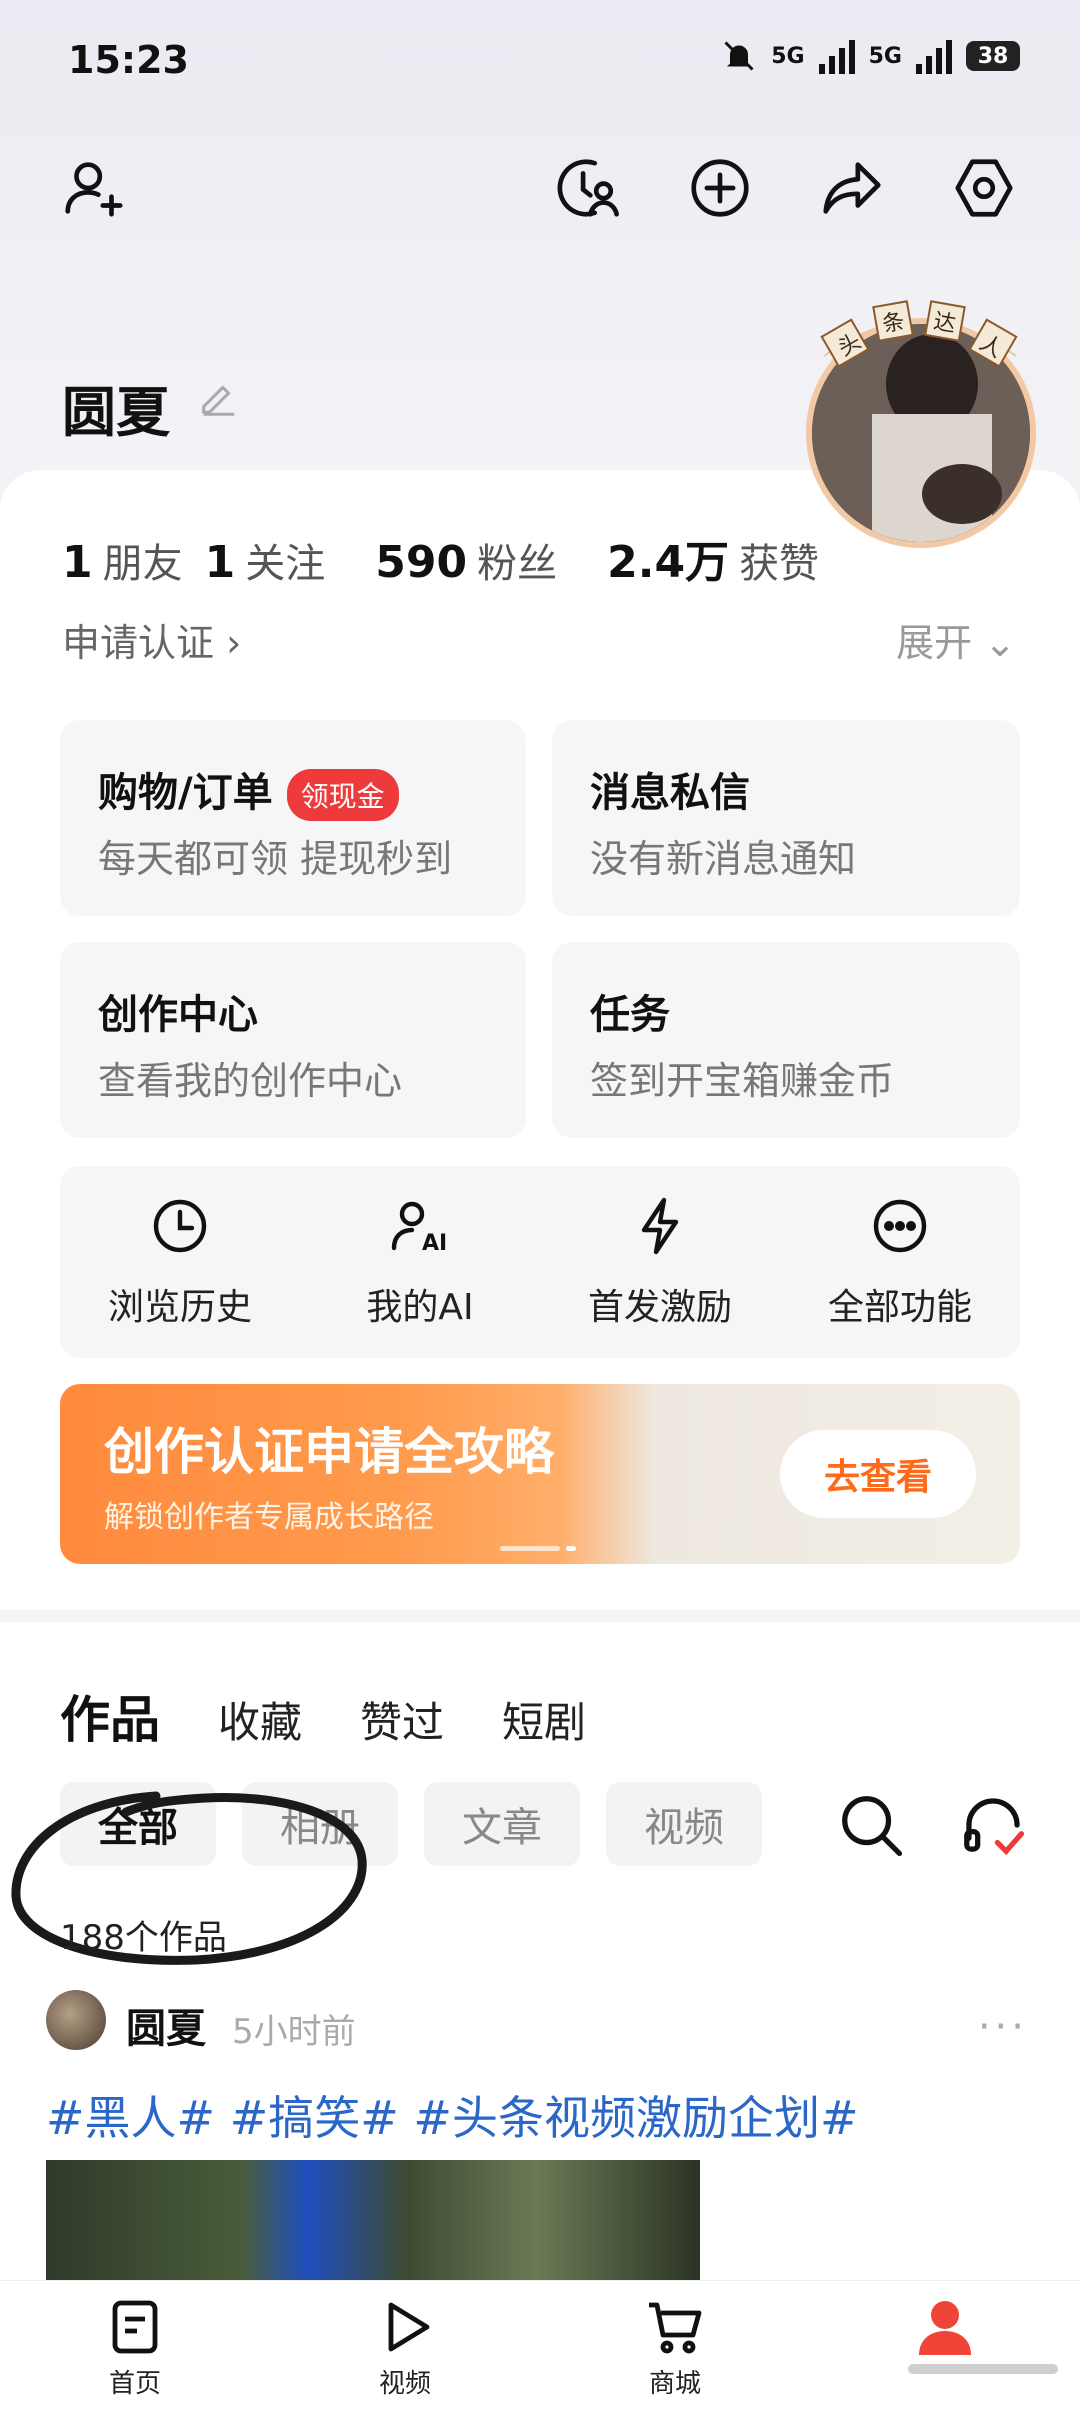 Image resolution: width=1080 pixels, height=2413 pixels. I want to click on ai-person-icon: AI, so click(419, 1228).